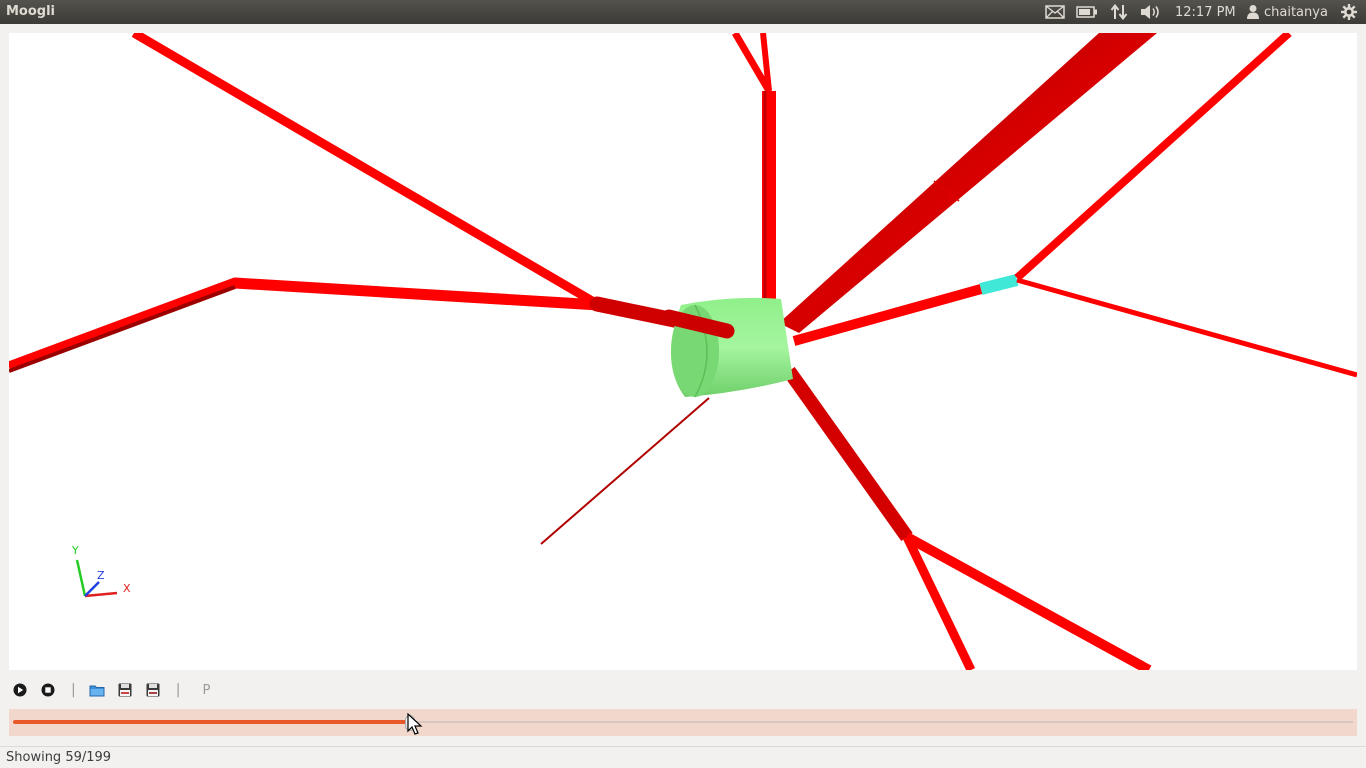 The height and width of the screenshot is (768, 1366). I want to click on save-avi-button, so click(153, 690).